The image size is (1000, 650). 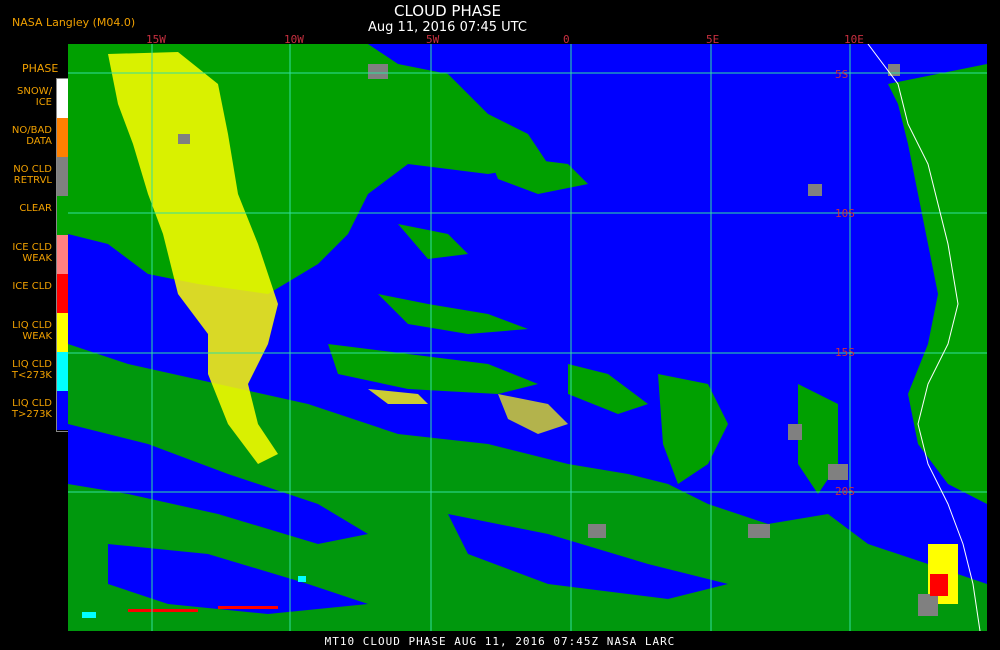 I want to click on legend-label: LIQ CLD WEAK, so click(x=32, y=331).